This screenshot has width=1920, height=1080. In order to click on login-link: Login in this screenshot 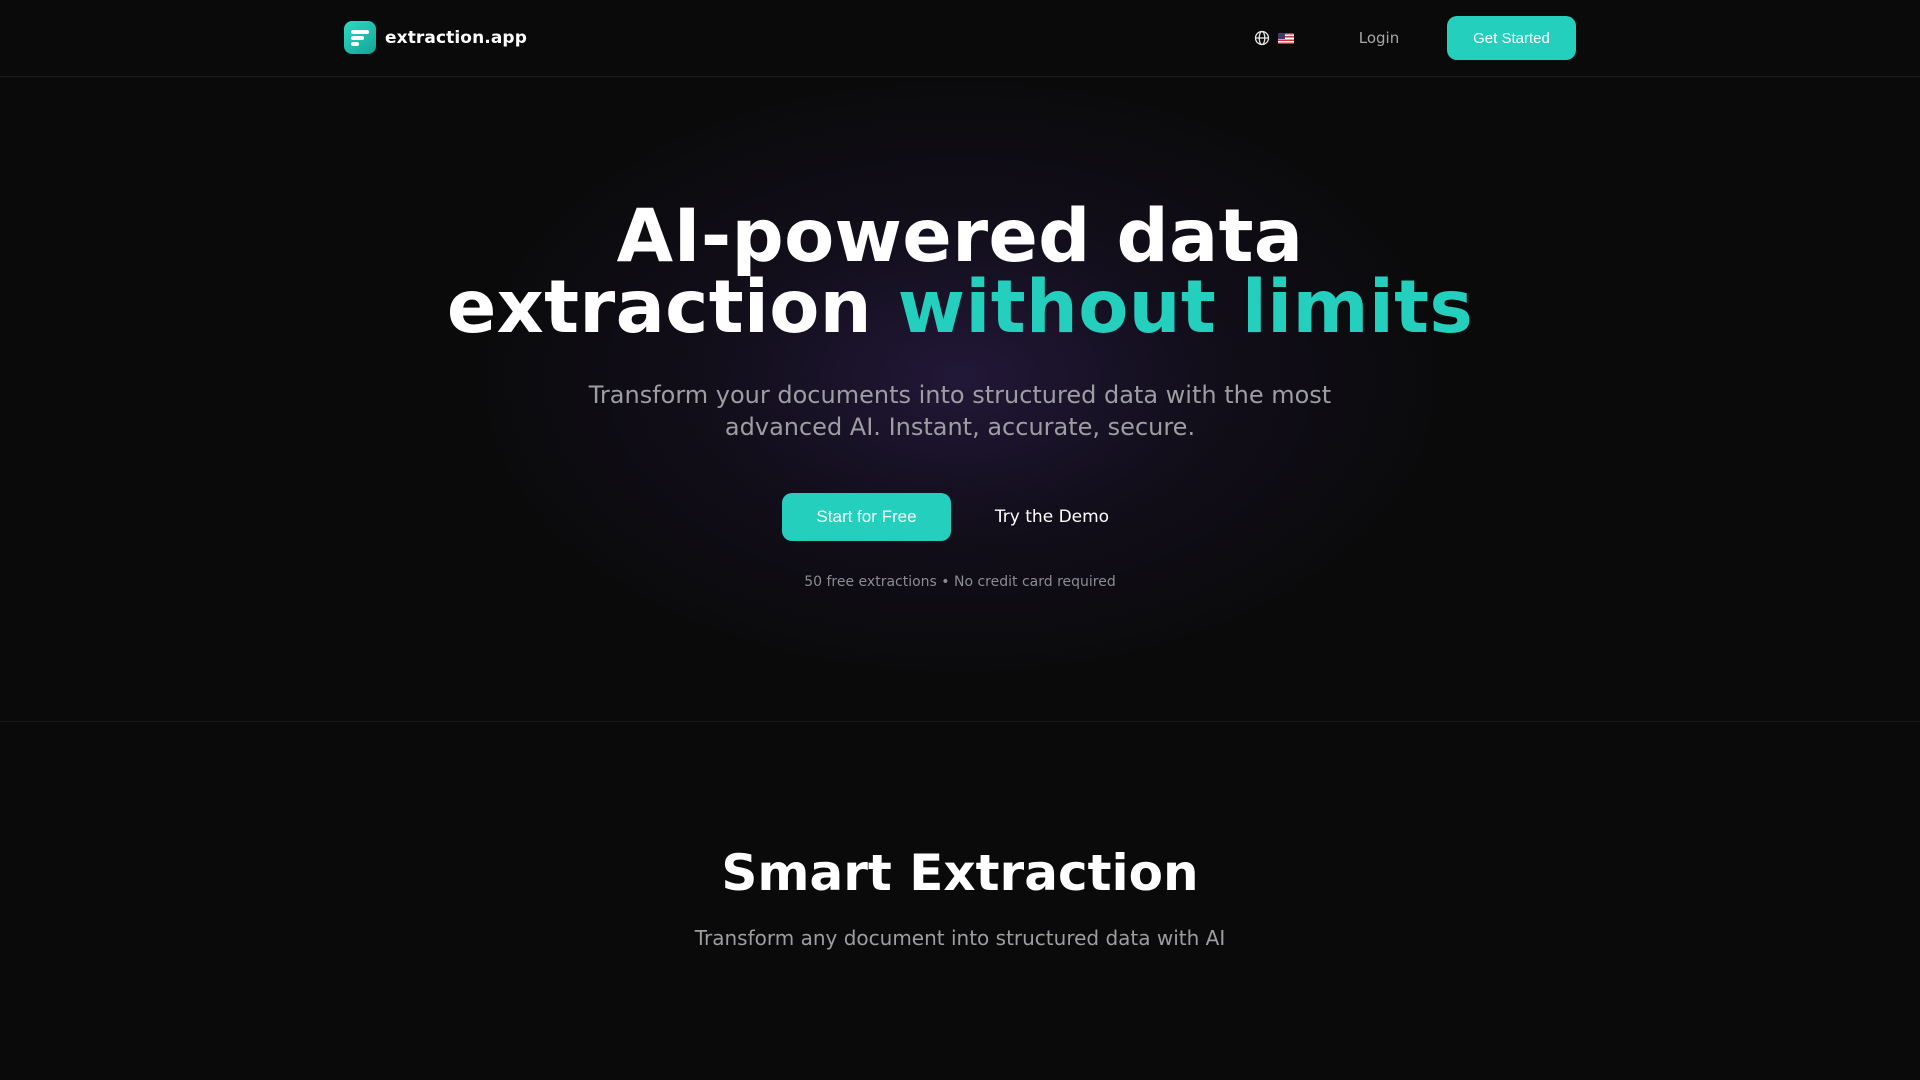, I will do `click(1379, 38)`.